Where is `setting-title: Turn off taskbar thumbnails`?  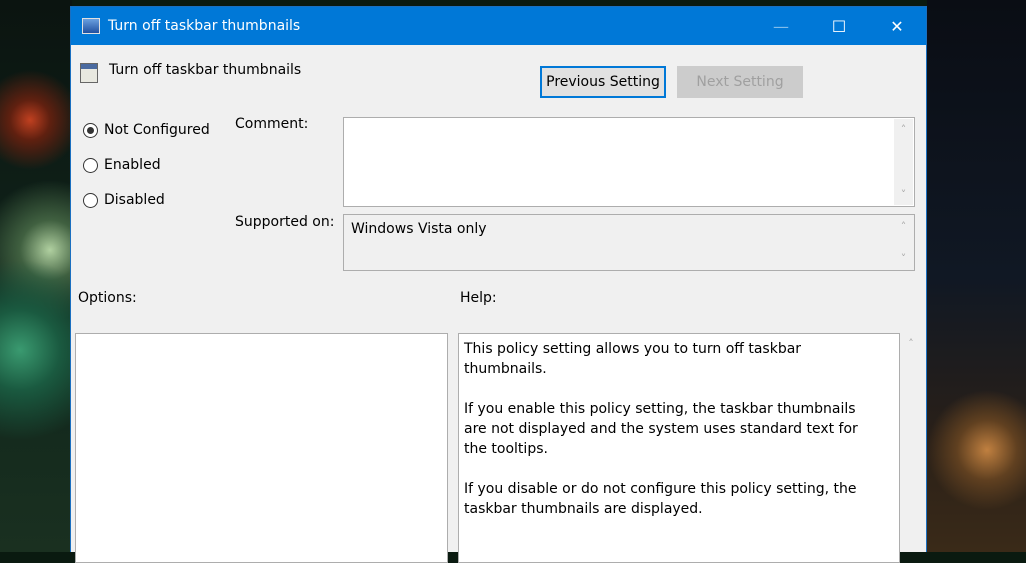
setting-title: Turn off taskbar thumbnails is located at coordinates (205, 70).